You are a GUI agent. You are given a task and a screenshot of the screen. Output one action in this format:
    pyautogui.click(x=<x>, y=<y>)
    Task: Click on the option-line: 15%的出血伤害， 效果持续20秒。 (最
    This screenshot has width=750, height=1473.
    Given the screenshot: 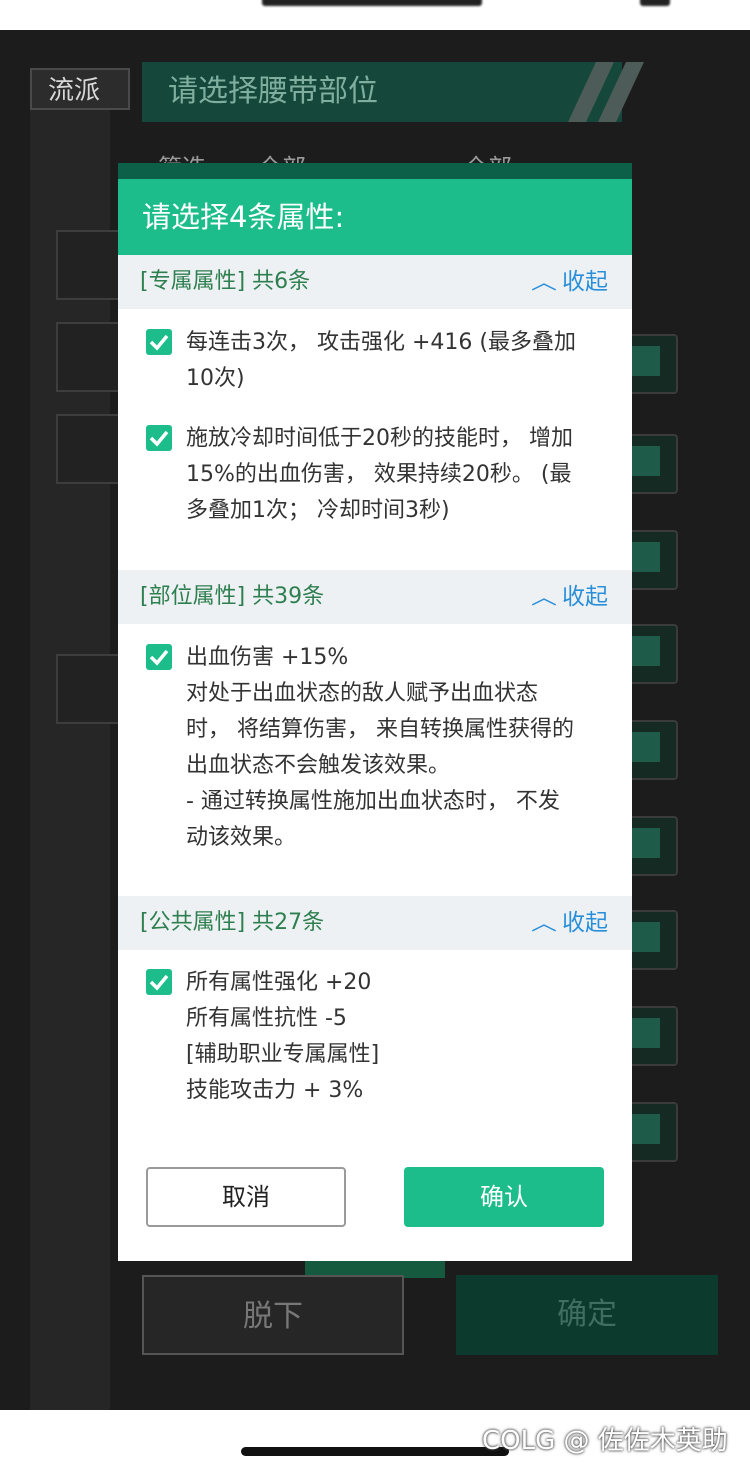 What is the action you would take?
    pyautogui.click(x=379, y=474)
    